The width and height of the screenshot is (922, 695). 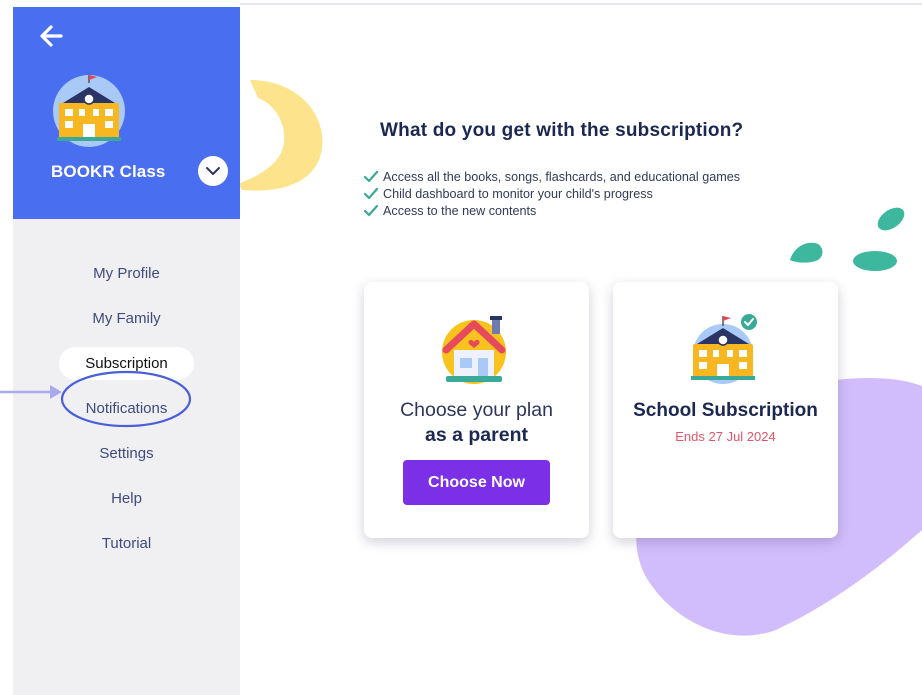 I want to click on school-building-check-icon, so click(x=724, y=349).